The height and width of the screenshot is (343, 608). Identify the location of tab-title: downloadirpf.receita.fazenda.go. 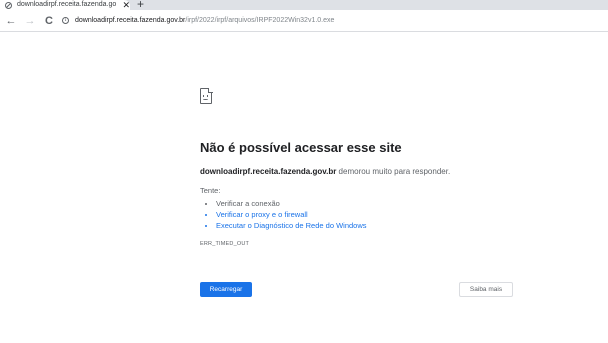
(67, 4).